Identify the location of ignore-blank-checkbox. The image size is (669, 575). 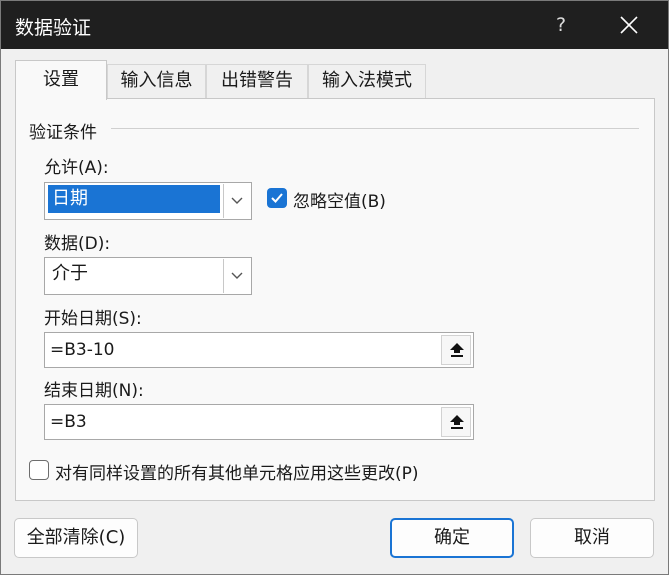
(277, 198).